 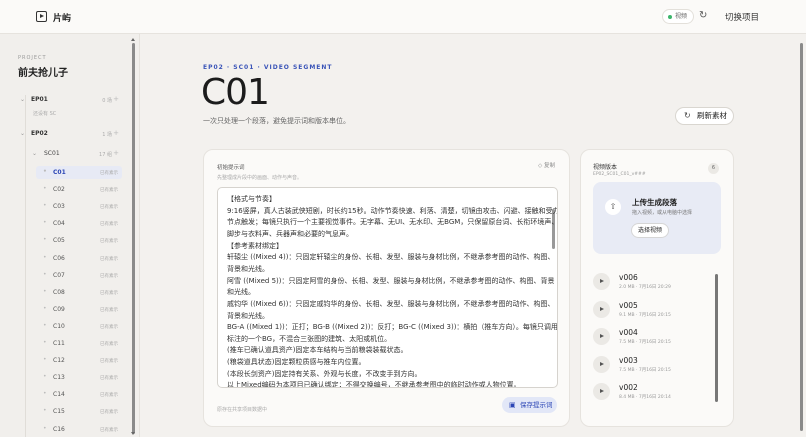 What do you see at coordinates (628, 332) in the screenshot?
I see `version-name: v004` at bounding box center [628, 332].